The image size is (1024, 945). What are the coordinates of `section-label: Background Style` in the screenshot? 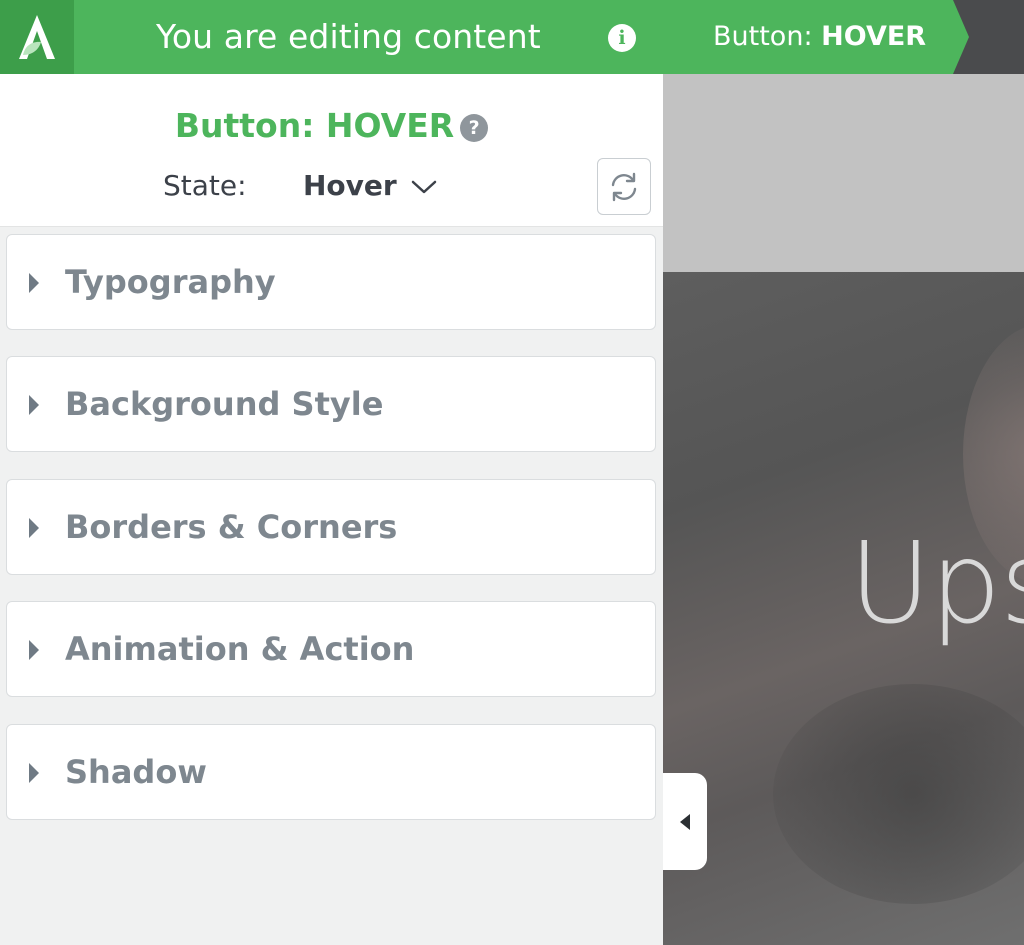 It's located at (224, 404).